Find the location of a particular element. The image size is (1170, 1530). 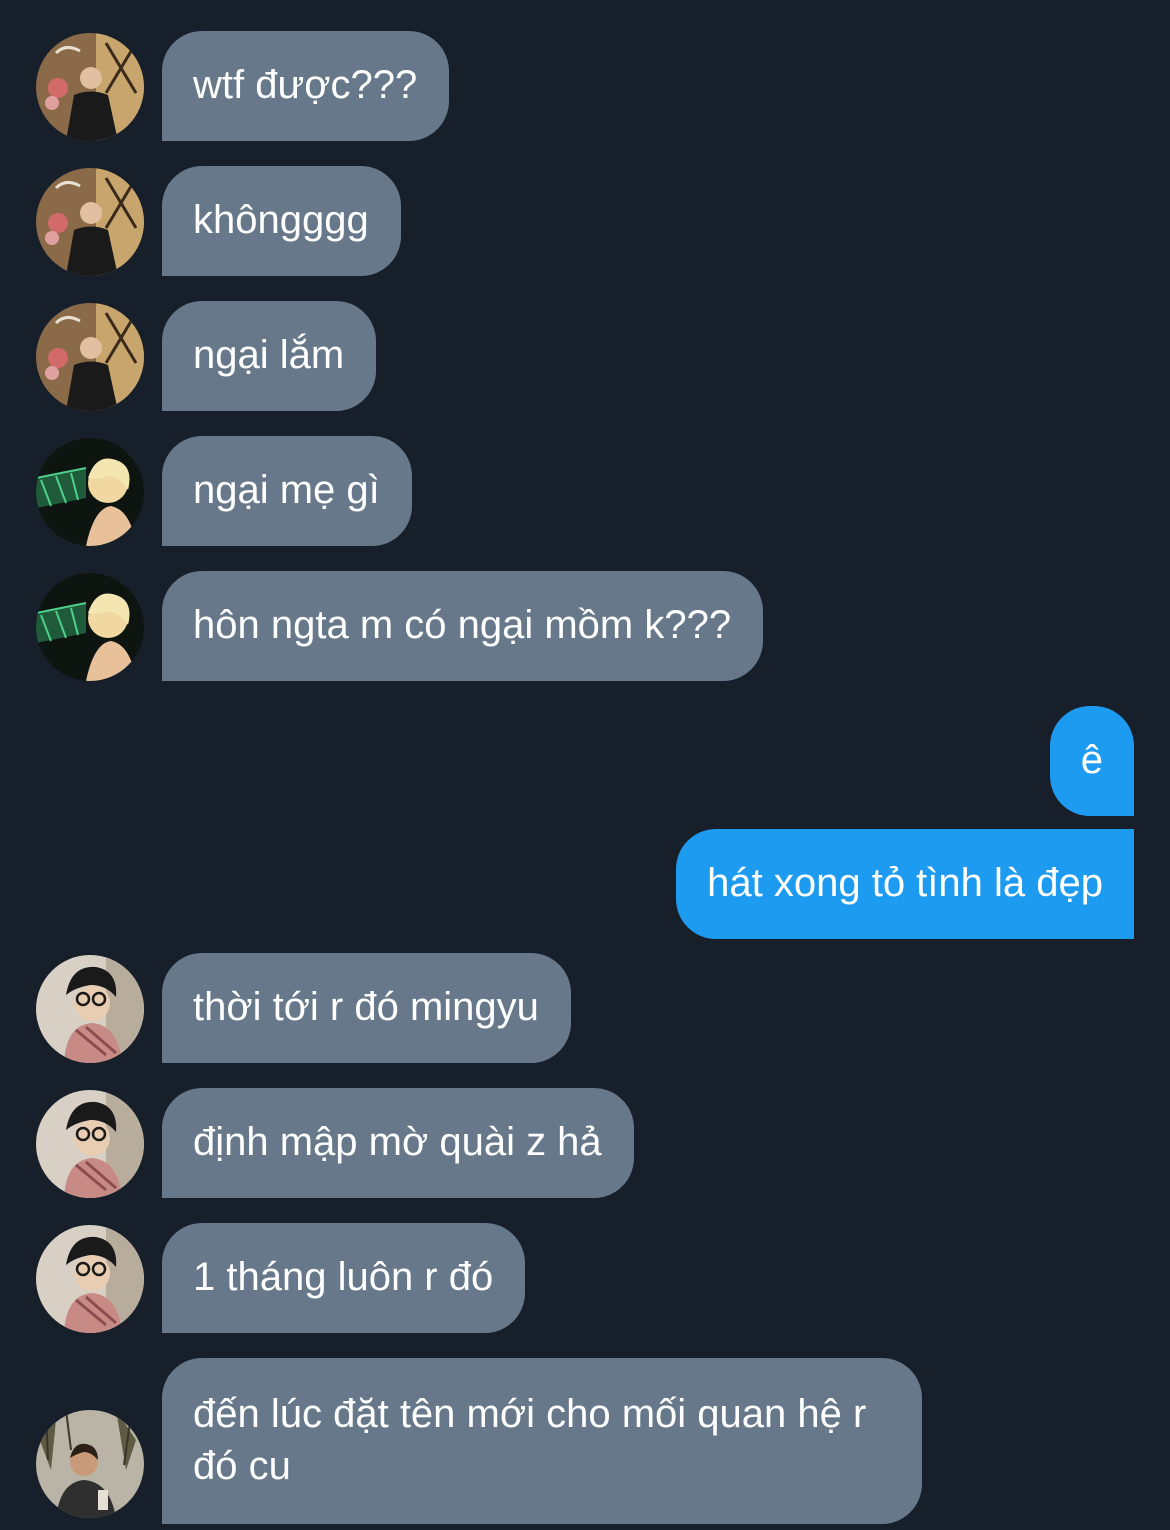

message-text: định mập mờ quài z hả is located at coordinates (397, 1142).